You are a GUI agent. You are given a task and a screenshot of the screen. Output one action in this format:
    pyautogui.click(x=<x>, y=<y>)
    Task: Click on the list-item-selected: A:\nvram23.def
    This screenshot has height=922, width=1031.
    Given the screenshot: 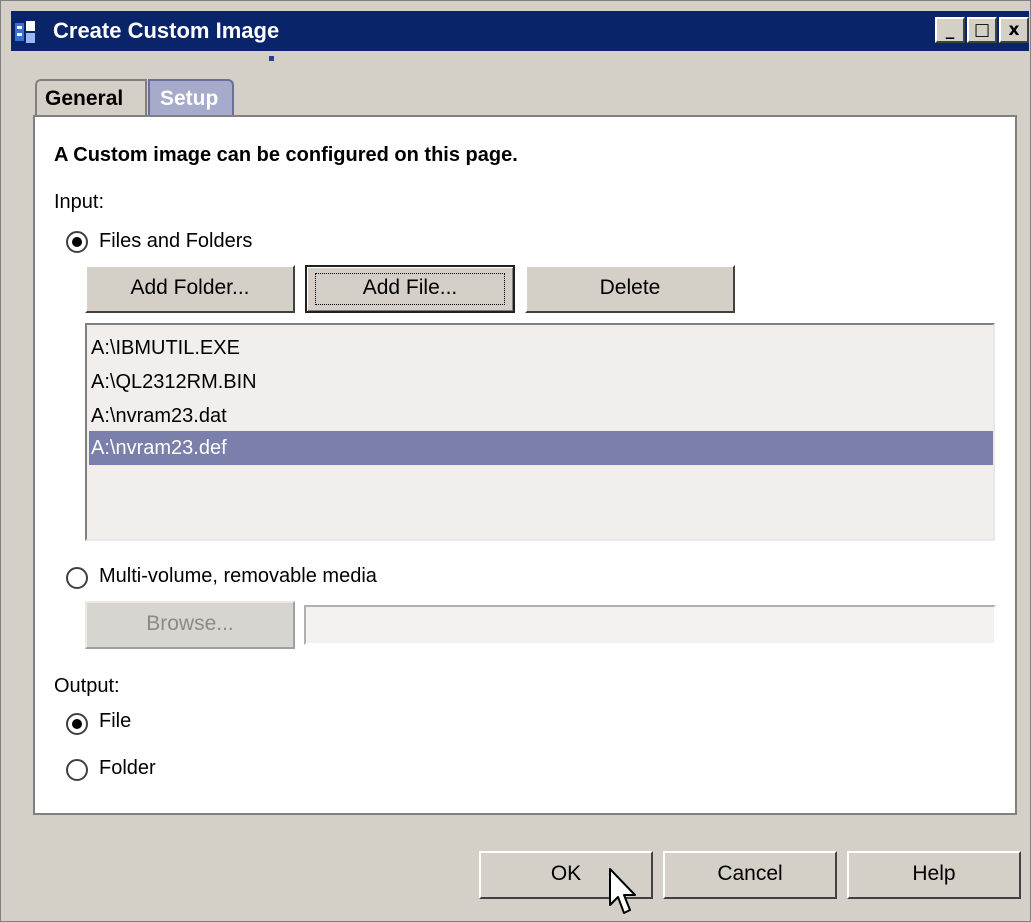 What is the action you would take?
    pyautogui.click(x=541, y=448)
    